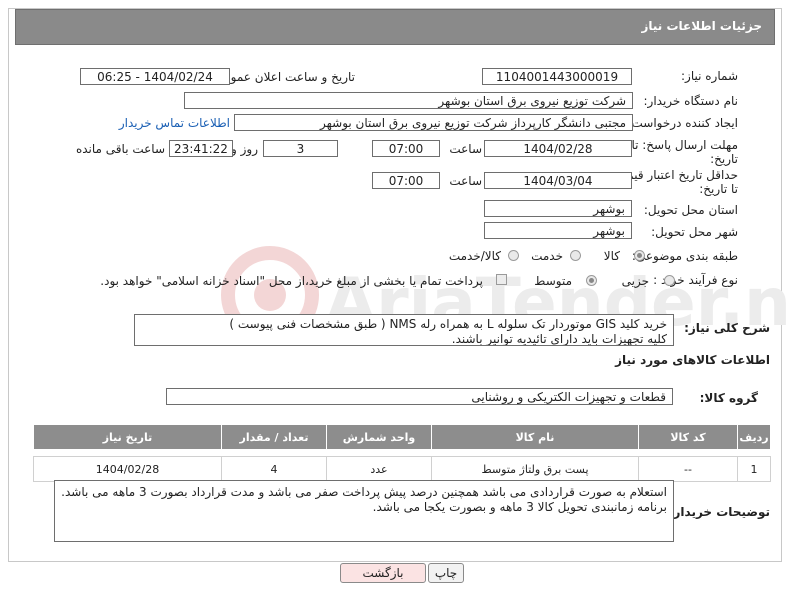  What do you see at coordinates (300, 148) in the screenshot?
I see `deadline-days-field: 3` at bounding box center [300, 148].